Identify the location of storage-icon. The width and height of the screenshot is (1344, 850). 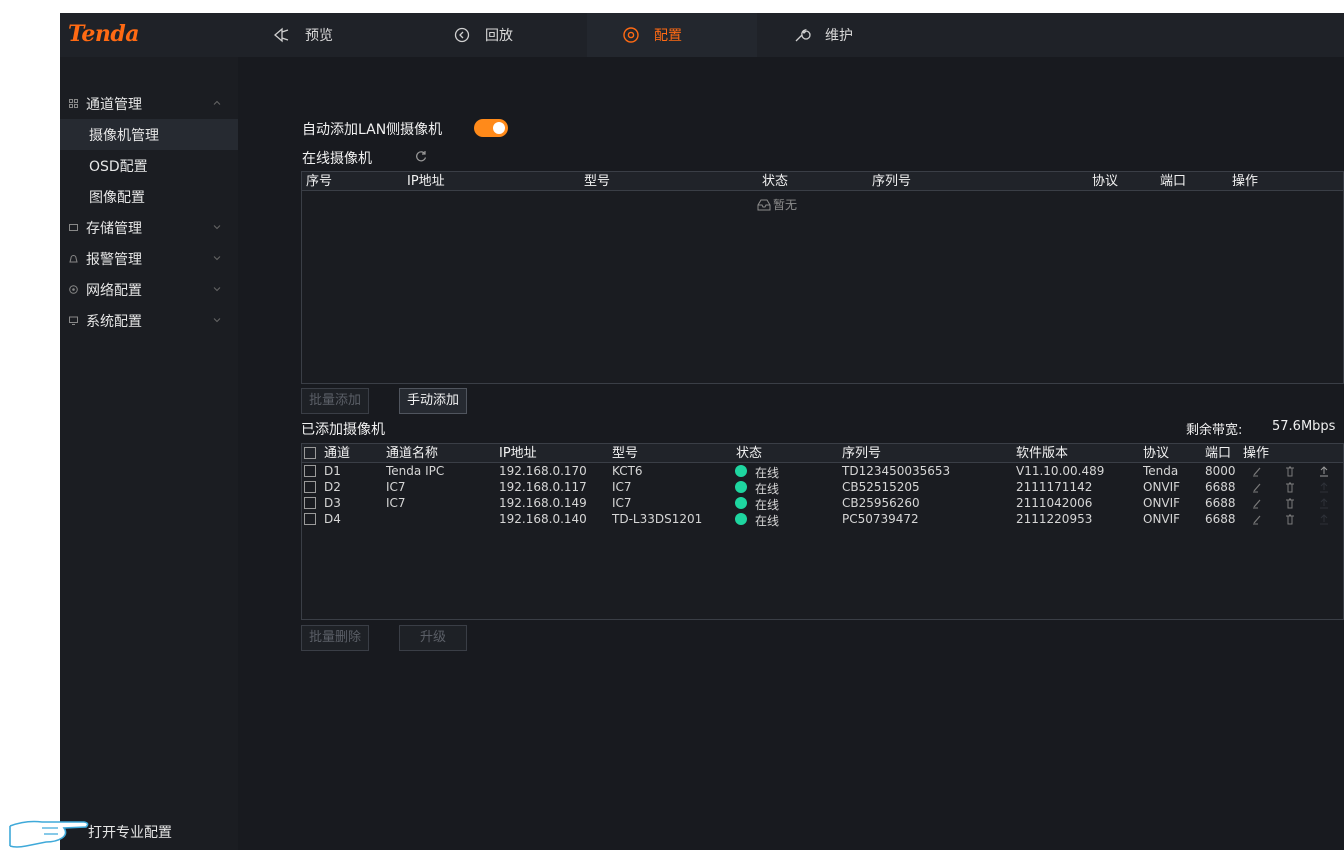
(73, 228).